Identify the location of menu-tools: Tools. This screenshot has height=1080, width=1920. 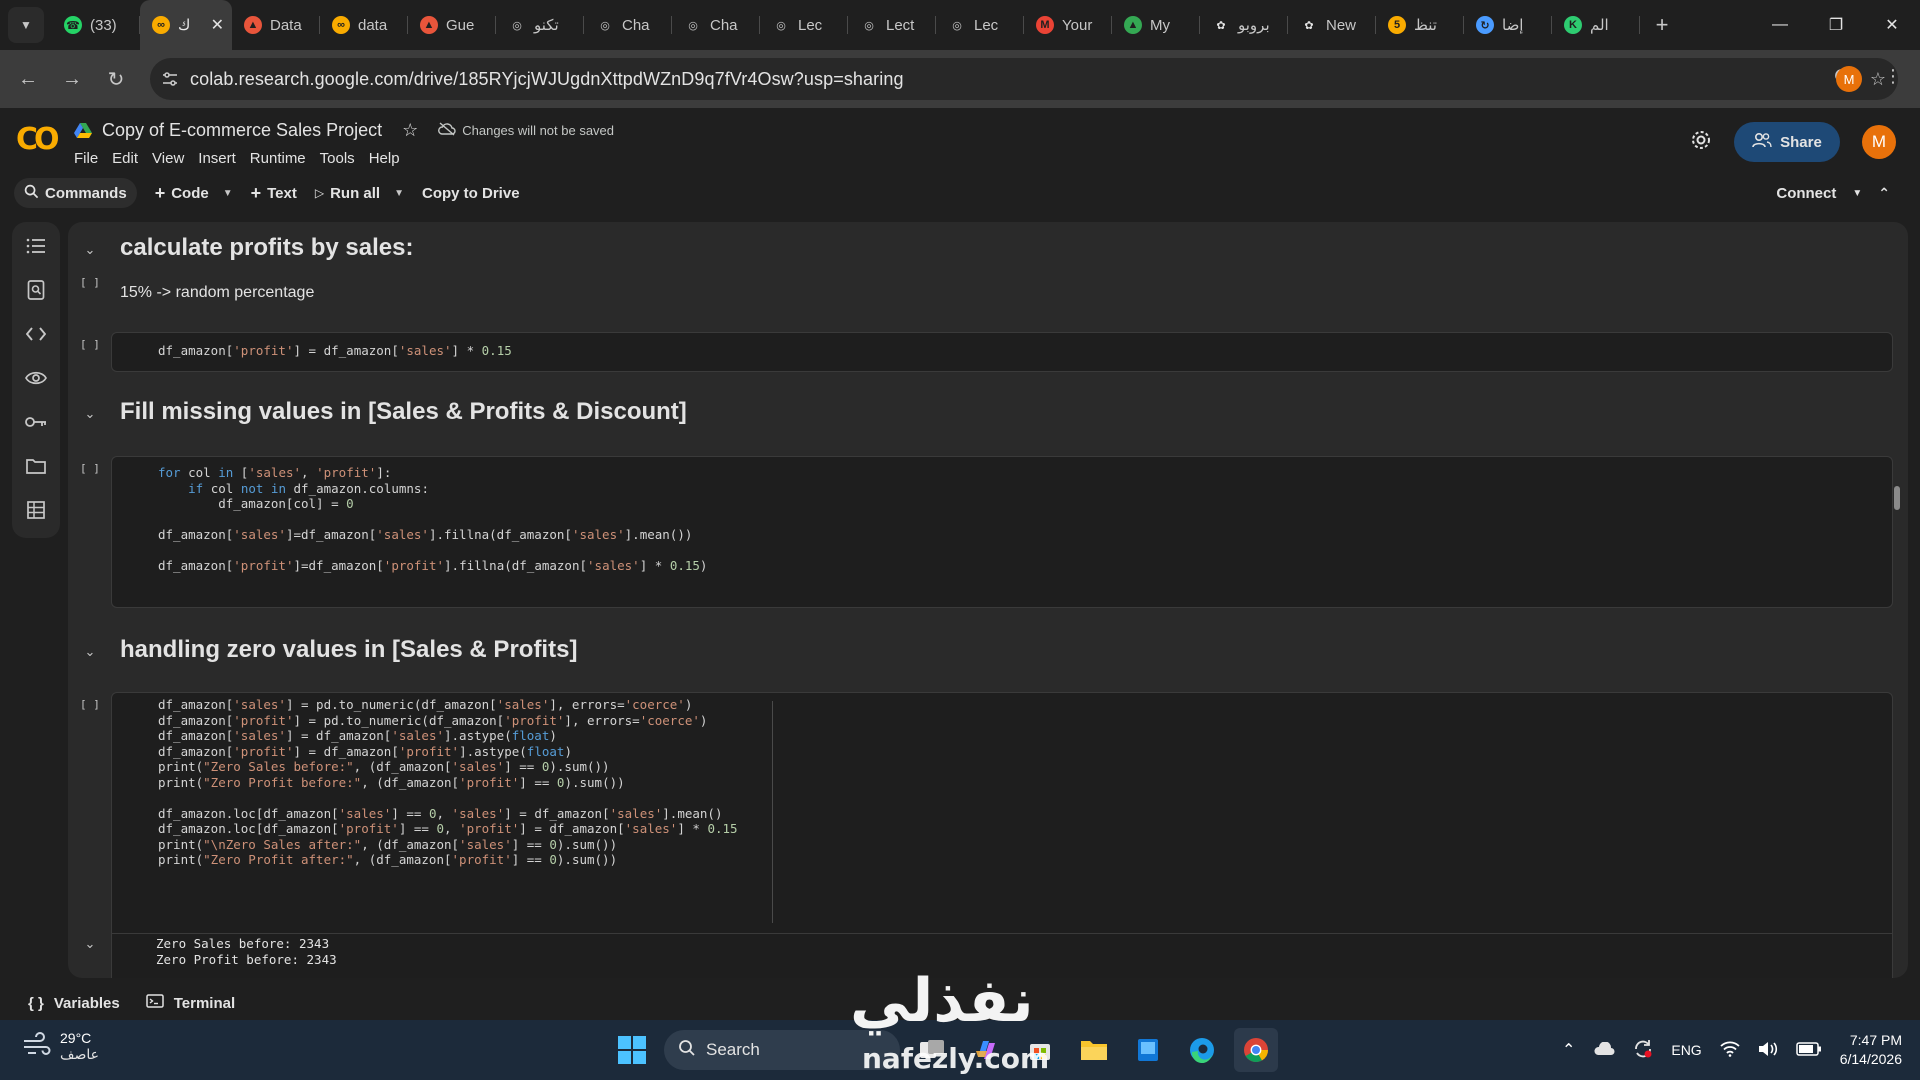
(341, 158).